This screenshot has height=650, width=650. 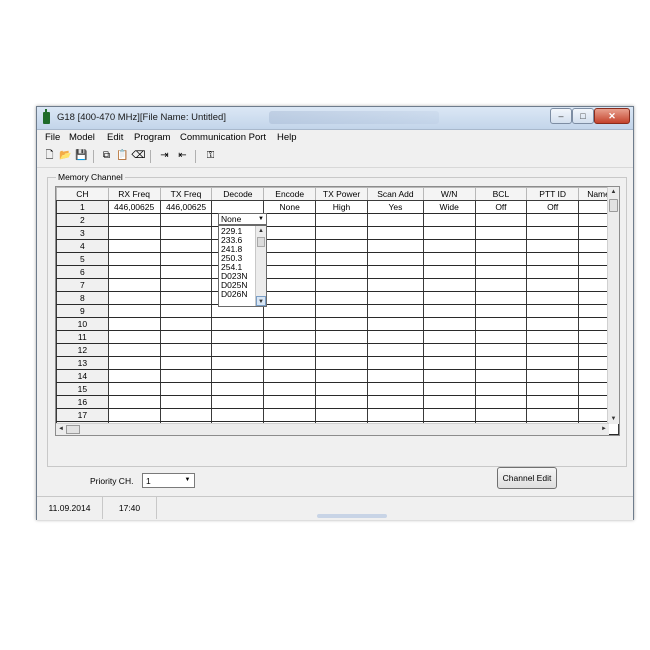 I want to click on table-row: 7, so click(x=337, y=285).